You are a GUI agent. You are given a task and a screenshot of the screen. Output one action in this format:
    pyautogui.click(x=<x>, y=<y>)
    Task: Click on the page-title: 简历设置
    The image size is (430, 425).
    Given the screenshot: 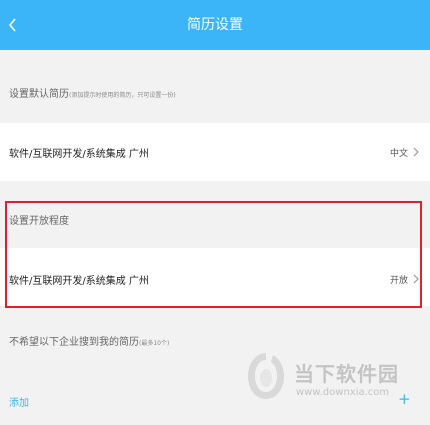 What is the action you would take?
    pyautogui.click(x=215, y=25)
    